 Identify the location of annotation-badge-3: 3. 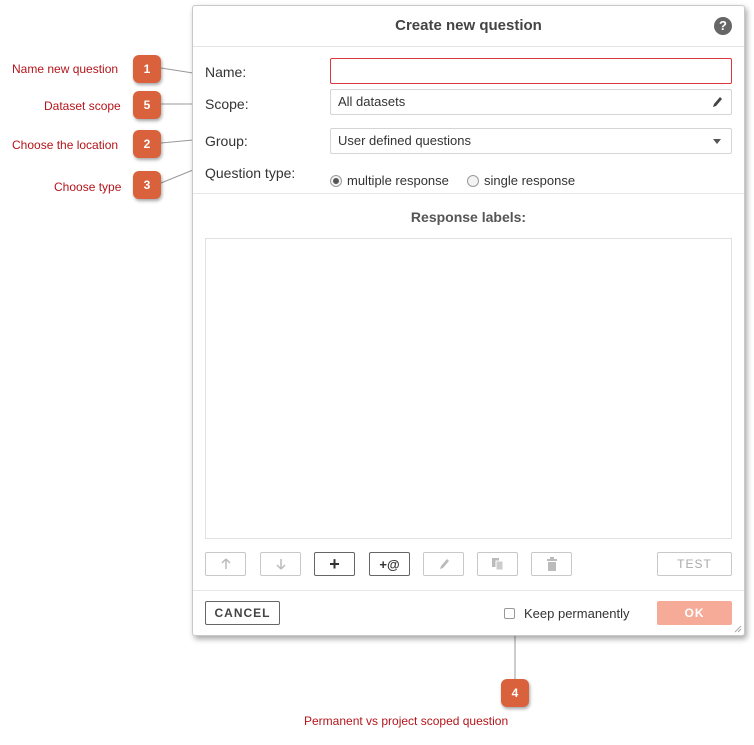
(147, 185).